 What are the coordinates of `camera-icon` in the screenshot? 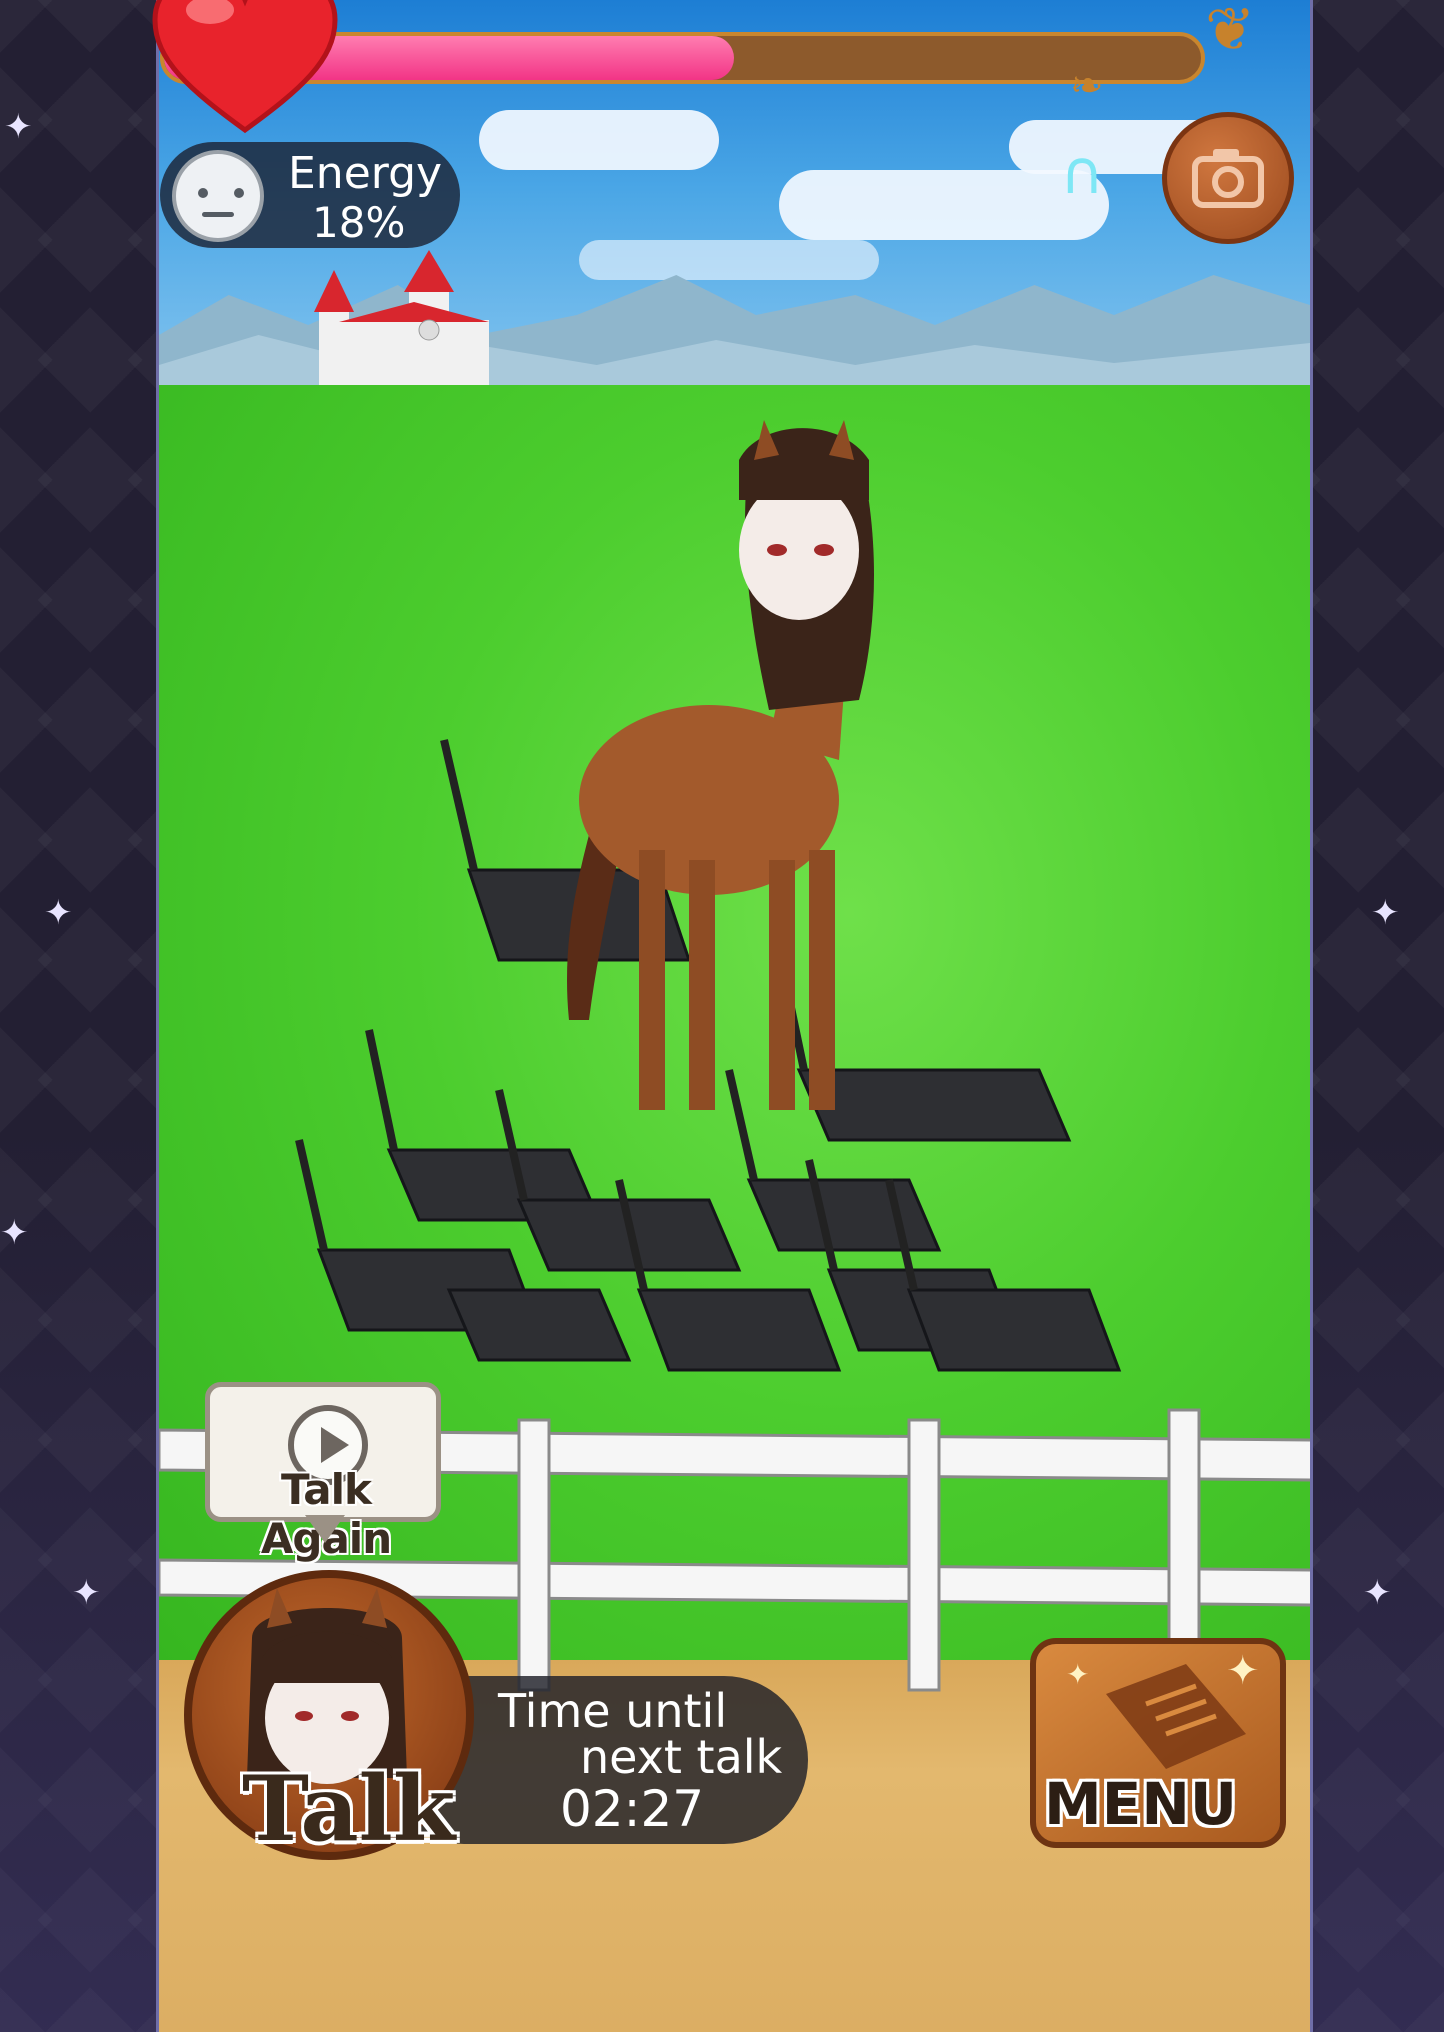 It's located at (1228, 178).